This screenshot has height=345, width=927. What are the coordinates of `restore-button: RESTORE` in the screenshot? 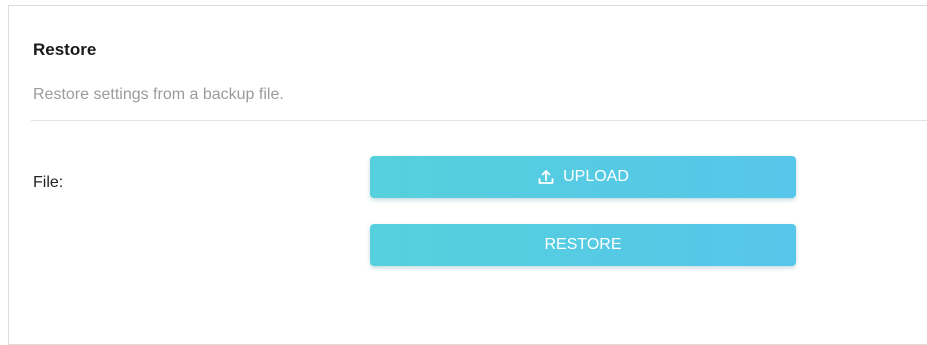 It's located at (583, 245).